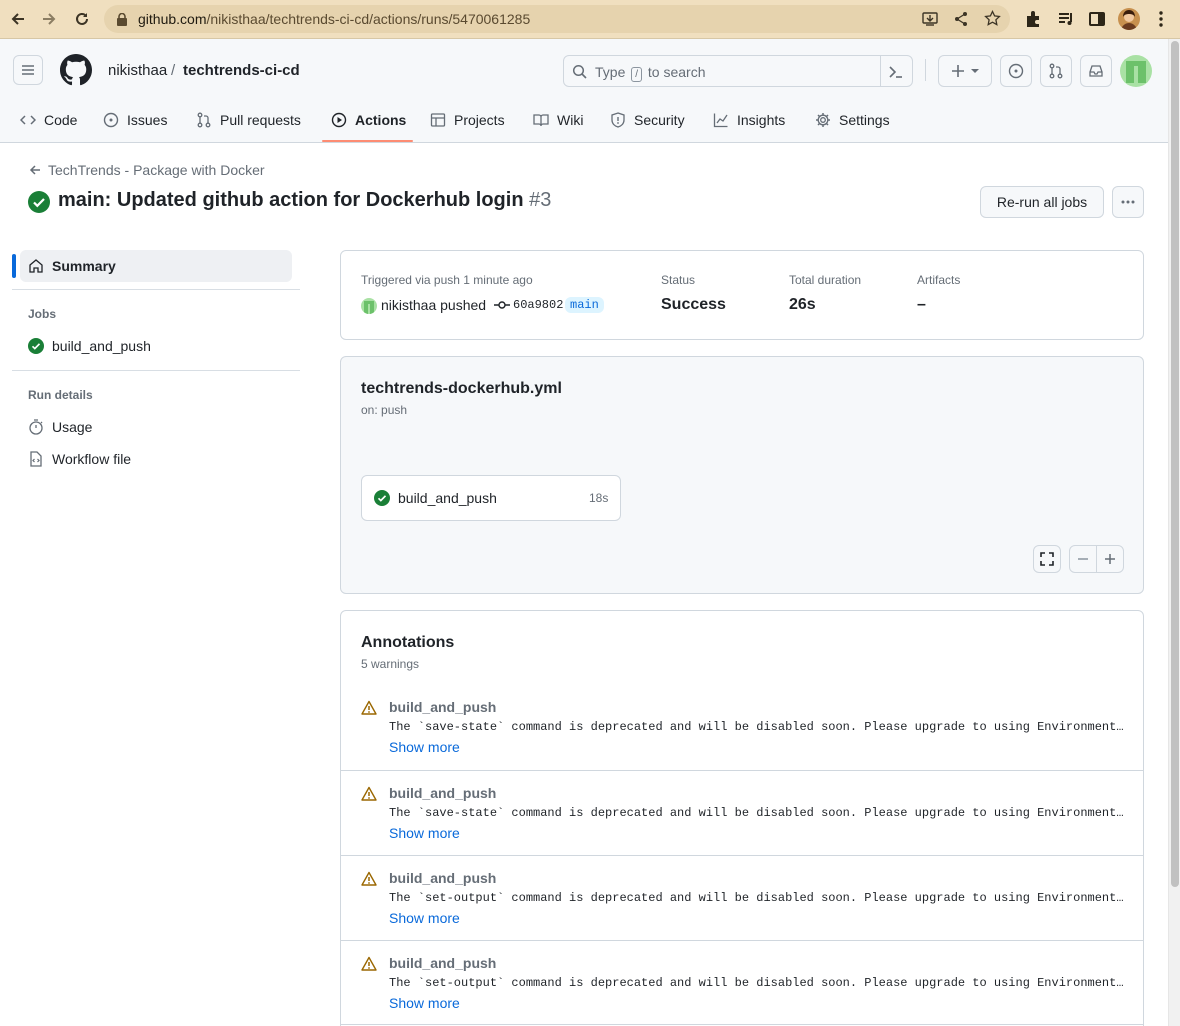  What do you see at coordinates (1042, 202) in the screenshot?
I see `rerun-all-jobs-button: Re-run all jobs` at bounding box center [1042, 202].